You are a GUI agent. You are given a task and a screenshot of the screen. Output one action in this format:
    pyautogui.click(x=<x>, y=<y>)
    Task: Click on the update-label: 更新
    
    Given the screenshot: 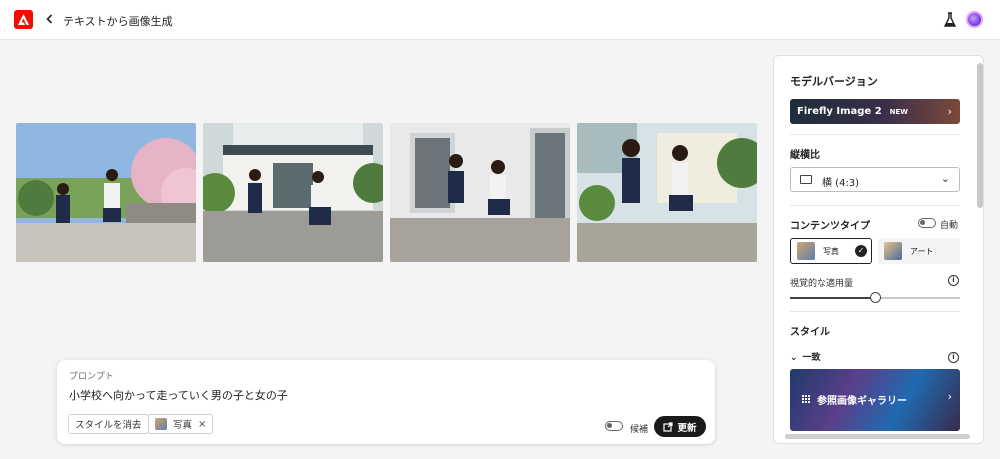 What is the action you would take?
    pyautogui.click(x=687, y=428)
    